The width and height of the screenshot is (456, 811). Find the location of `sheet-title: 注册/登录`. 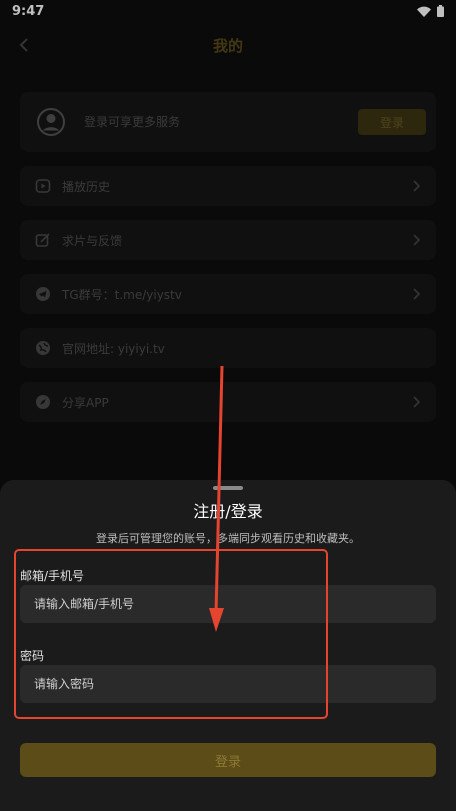

sheet-title: 注册/登录 is located at coordinates (228, 511).